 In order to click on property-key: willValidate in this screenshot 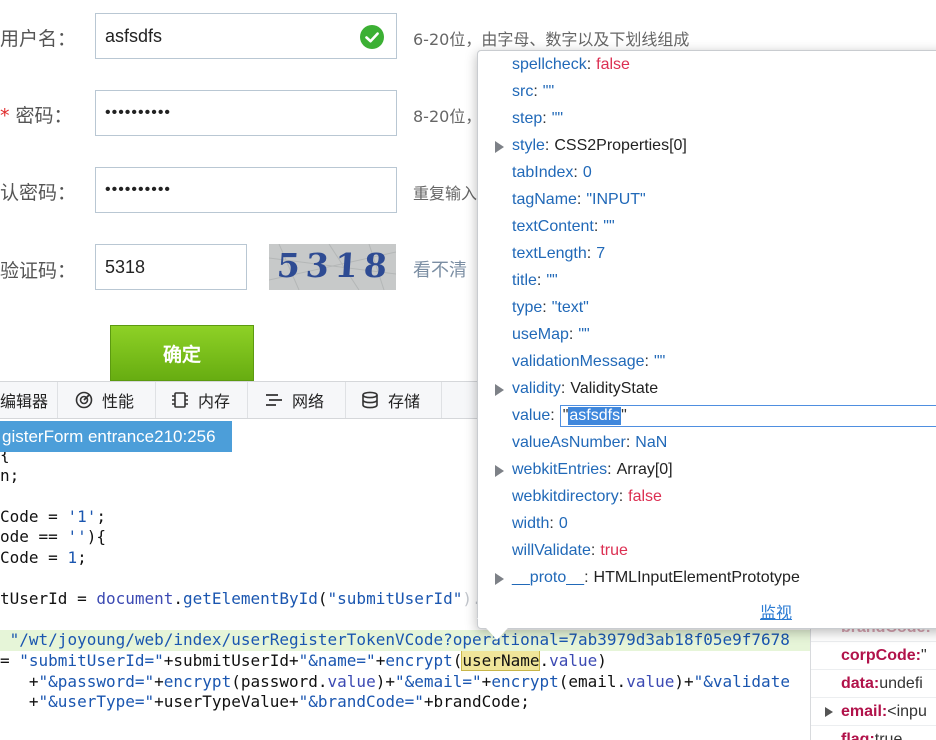, I will do `click(551, 550)`.